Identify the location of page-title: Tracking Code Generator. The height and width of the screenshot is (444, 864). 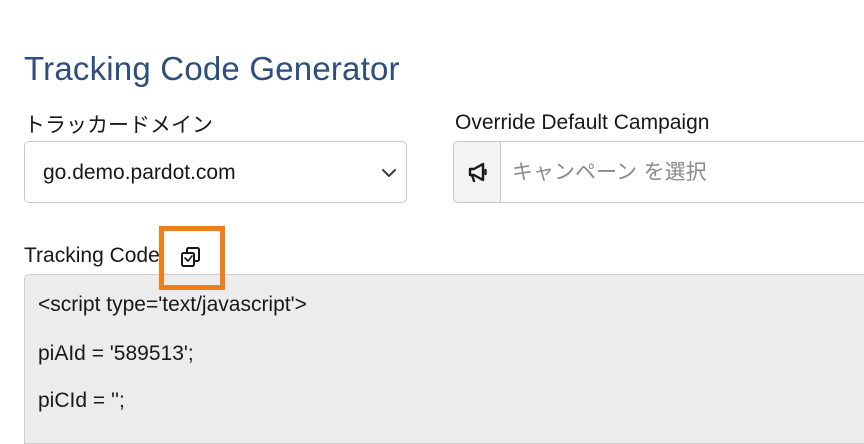
(212, 68).